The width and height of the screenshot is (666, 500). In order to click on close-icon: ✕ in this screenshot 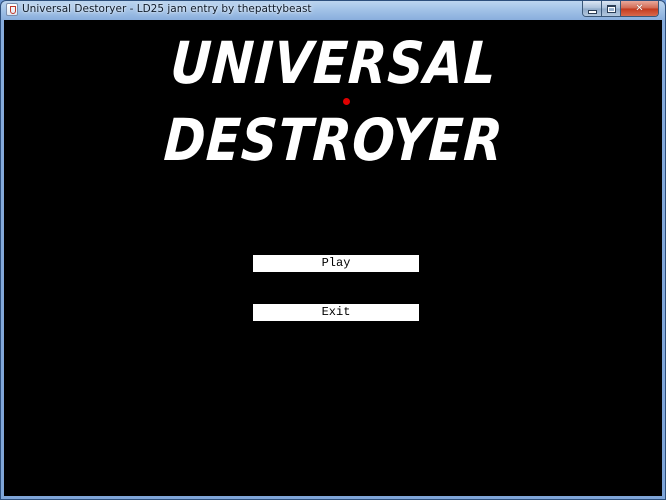, I will do `click(639, 8)`.